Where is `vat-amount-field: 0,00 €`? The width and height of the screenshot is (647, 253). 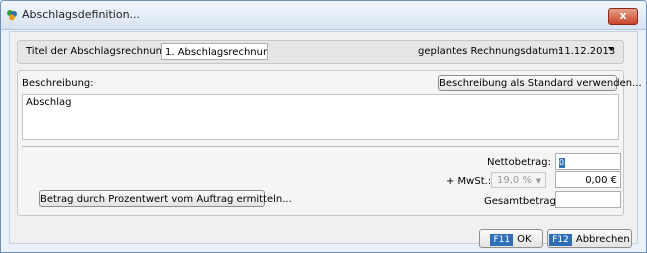 vat-amount-field: 0,00 € is located at coordinates (588, 179).